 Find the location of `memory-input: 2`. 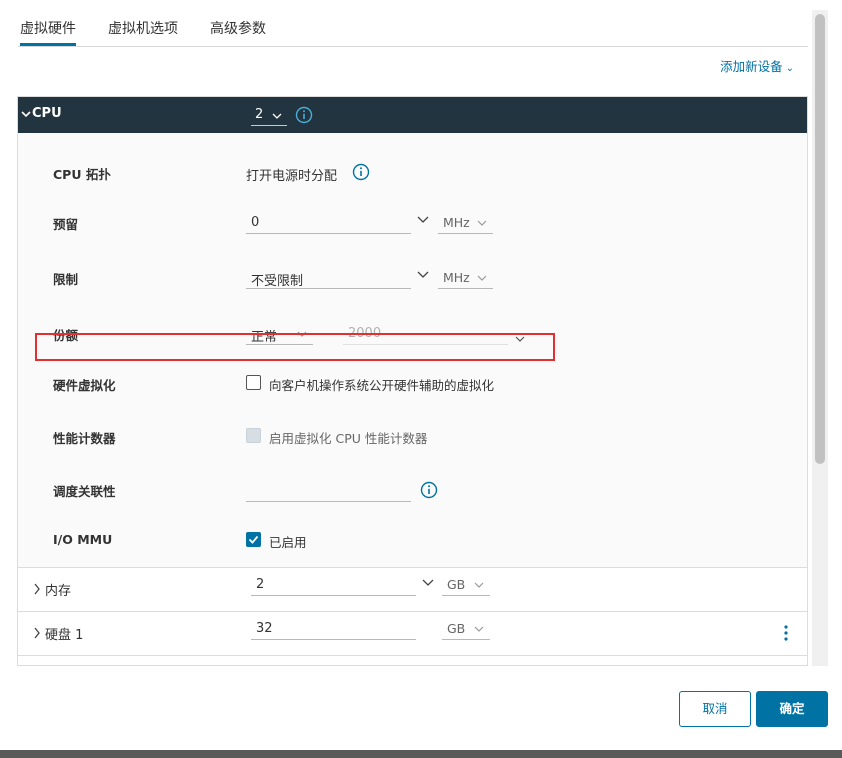

memory-input: 2 is located at coordinates (333, 585).